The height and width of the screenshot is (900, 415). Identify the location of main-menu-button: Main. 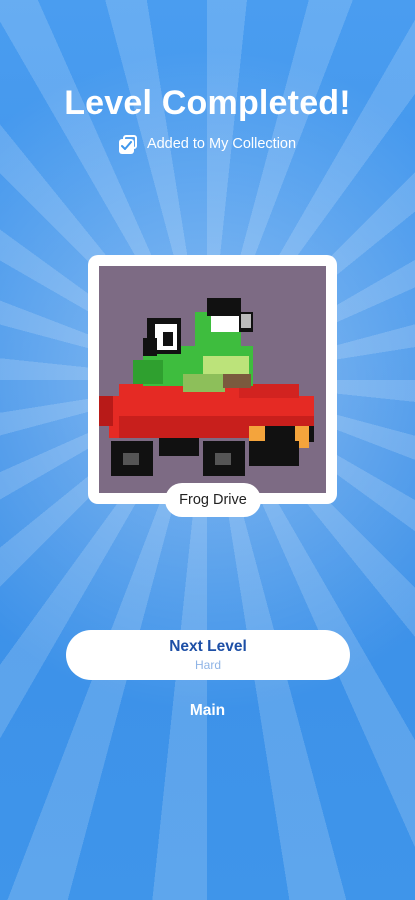
(207, 711).